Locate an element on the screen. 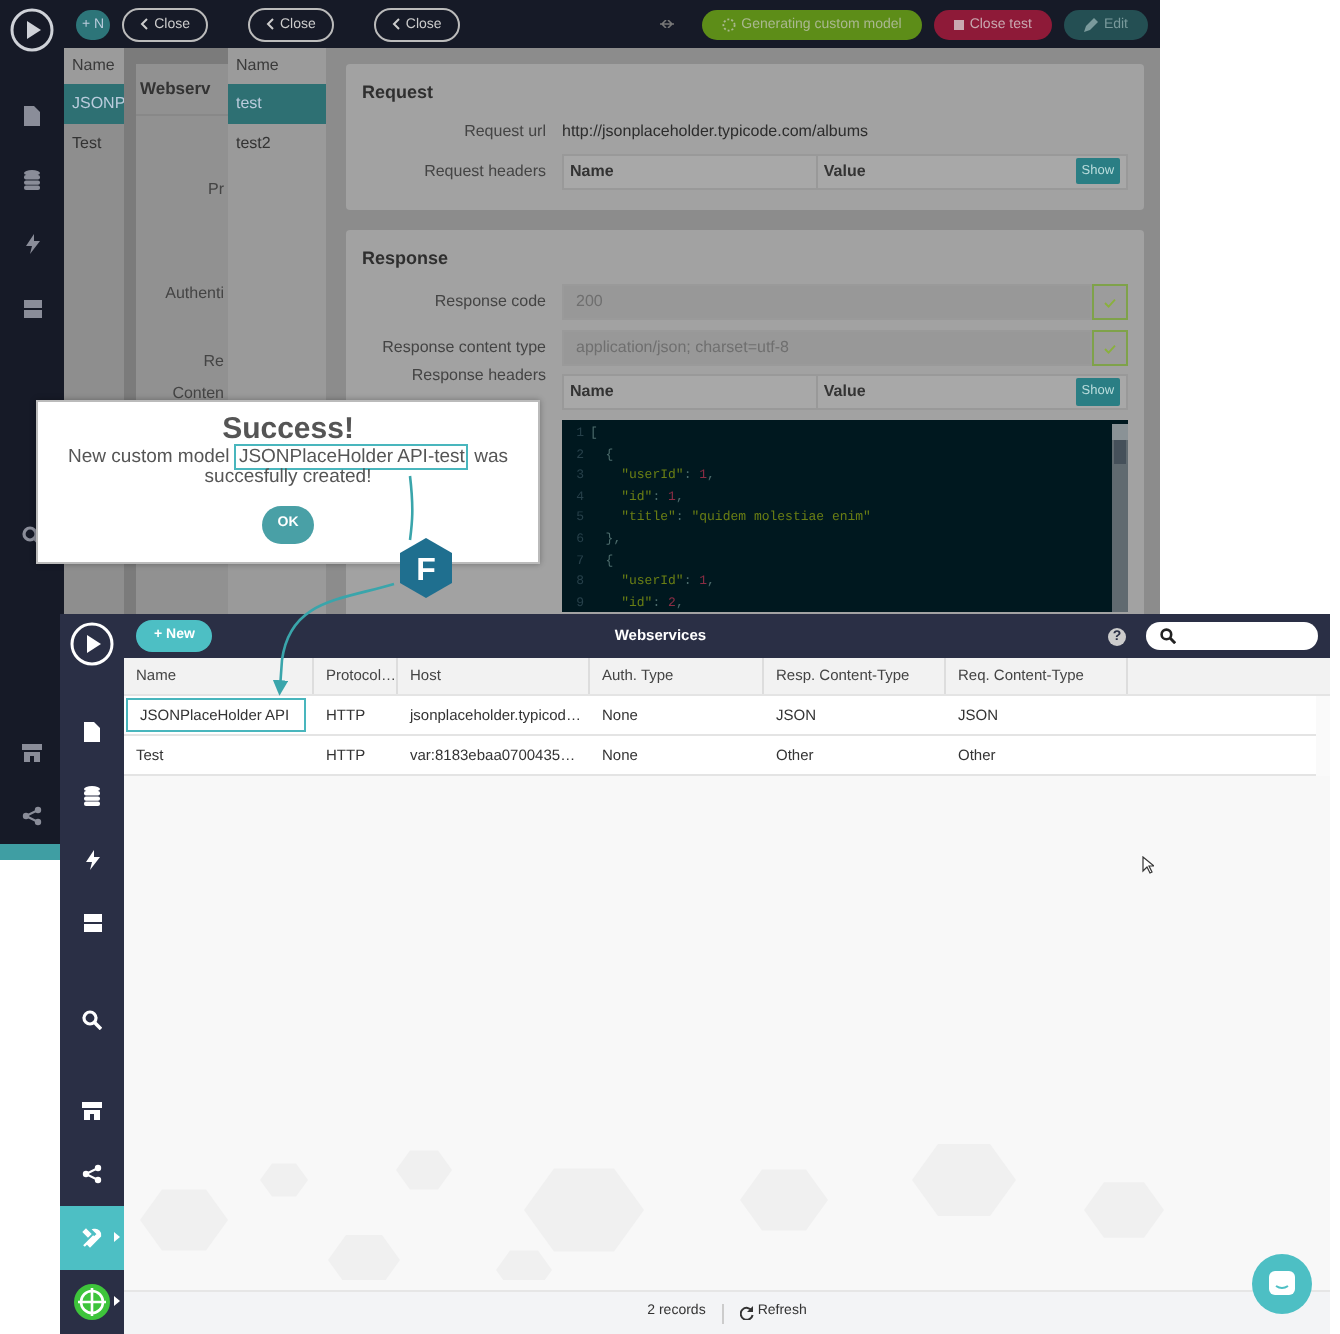 The height and width of the screenshot is (1334, 1340). list-item: Test is located at coordinates (94, 144).